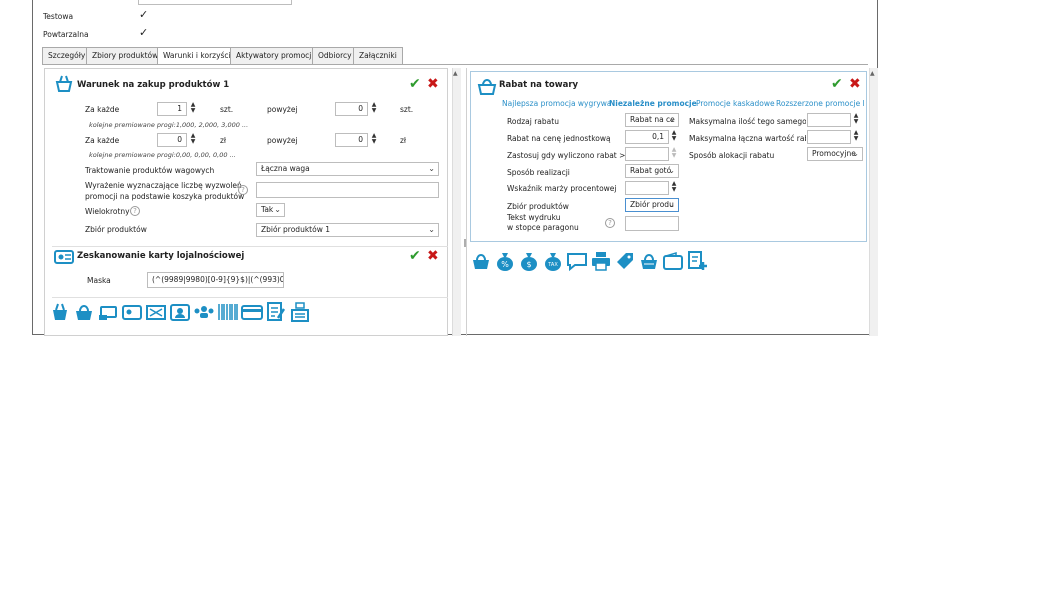 The height and width of the screenshot is (600, 1050). What do you see at coordinates (270, 210) in the screenshot?
I see `multiple-select: Tak ⌄` at bounding box center [270, 210].